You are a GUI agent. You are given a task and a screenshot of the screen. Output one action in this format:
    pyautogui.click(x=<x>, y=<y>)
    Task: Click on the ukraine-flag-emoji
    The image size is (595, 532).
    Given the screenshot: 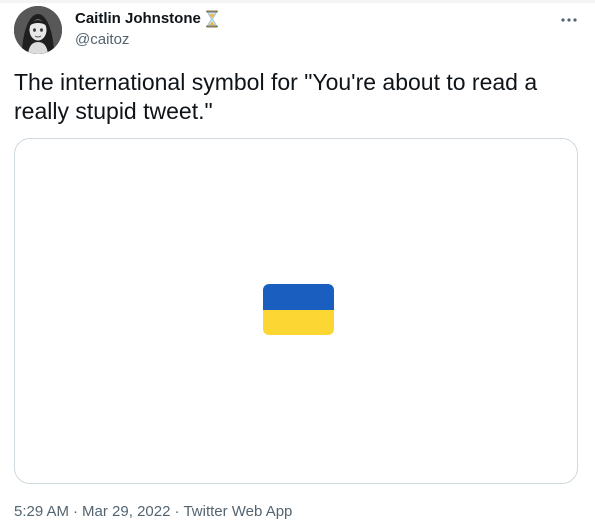 What is the action you would take?
    pyautogui.click(x=298, y=309)
    